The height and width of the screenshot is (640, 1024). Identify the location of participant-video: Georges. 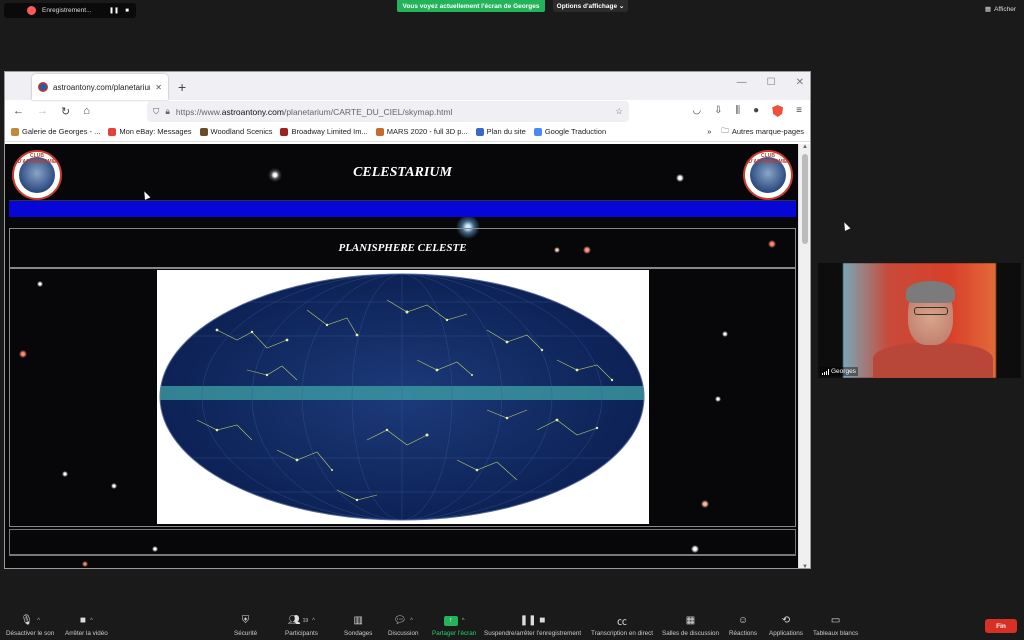
(919, 320).